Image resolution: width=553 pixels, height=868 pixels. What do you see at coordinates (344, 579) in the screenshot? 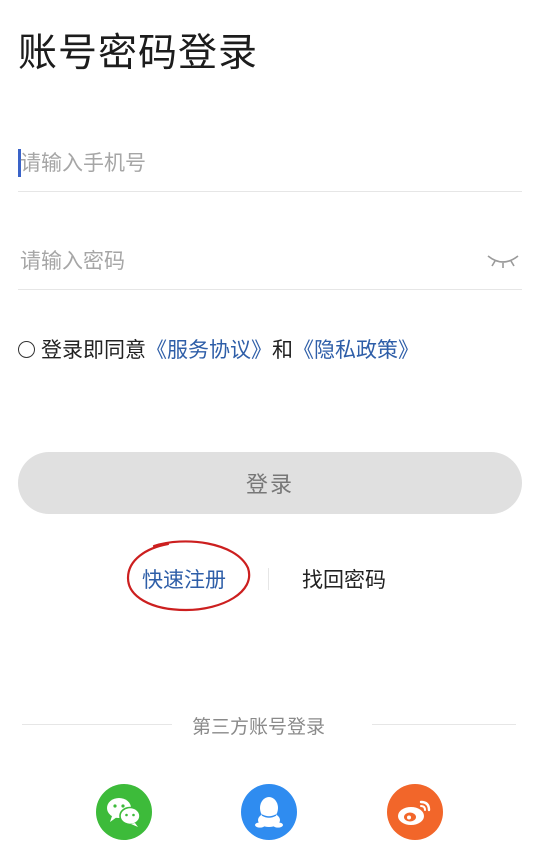
I see `find-password-link: 找回密码` at bounding box center [344, 579].